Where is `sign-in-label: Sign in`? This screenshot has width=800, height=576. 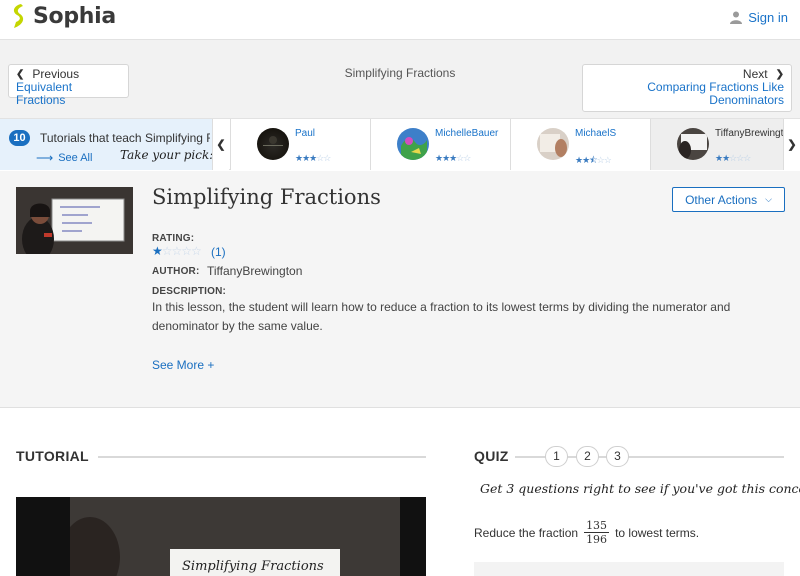
sign-in-label: Sign in is located at coordinates (768, 17).